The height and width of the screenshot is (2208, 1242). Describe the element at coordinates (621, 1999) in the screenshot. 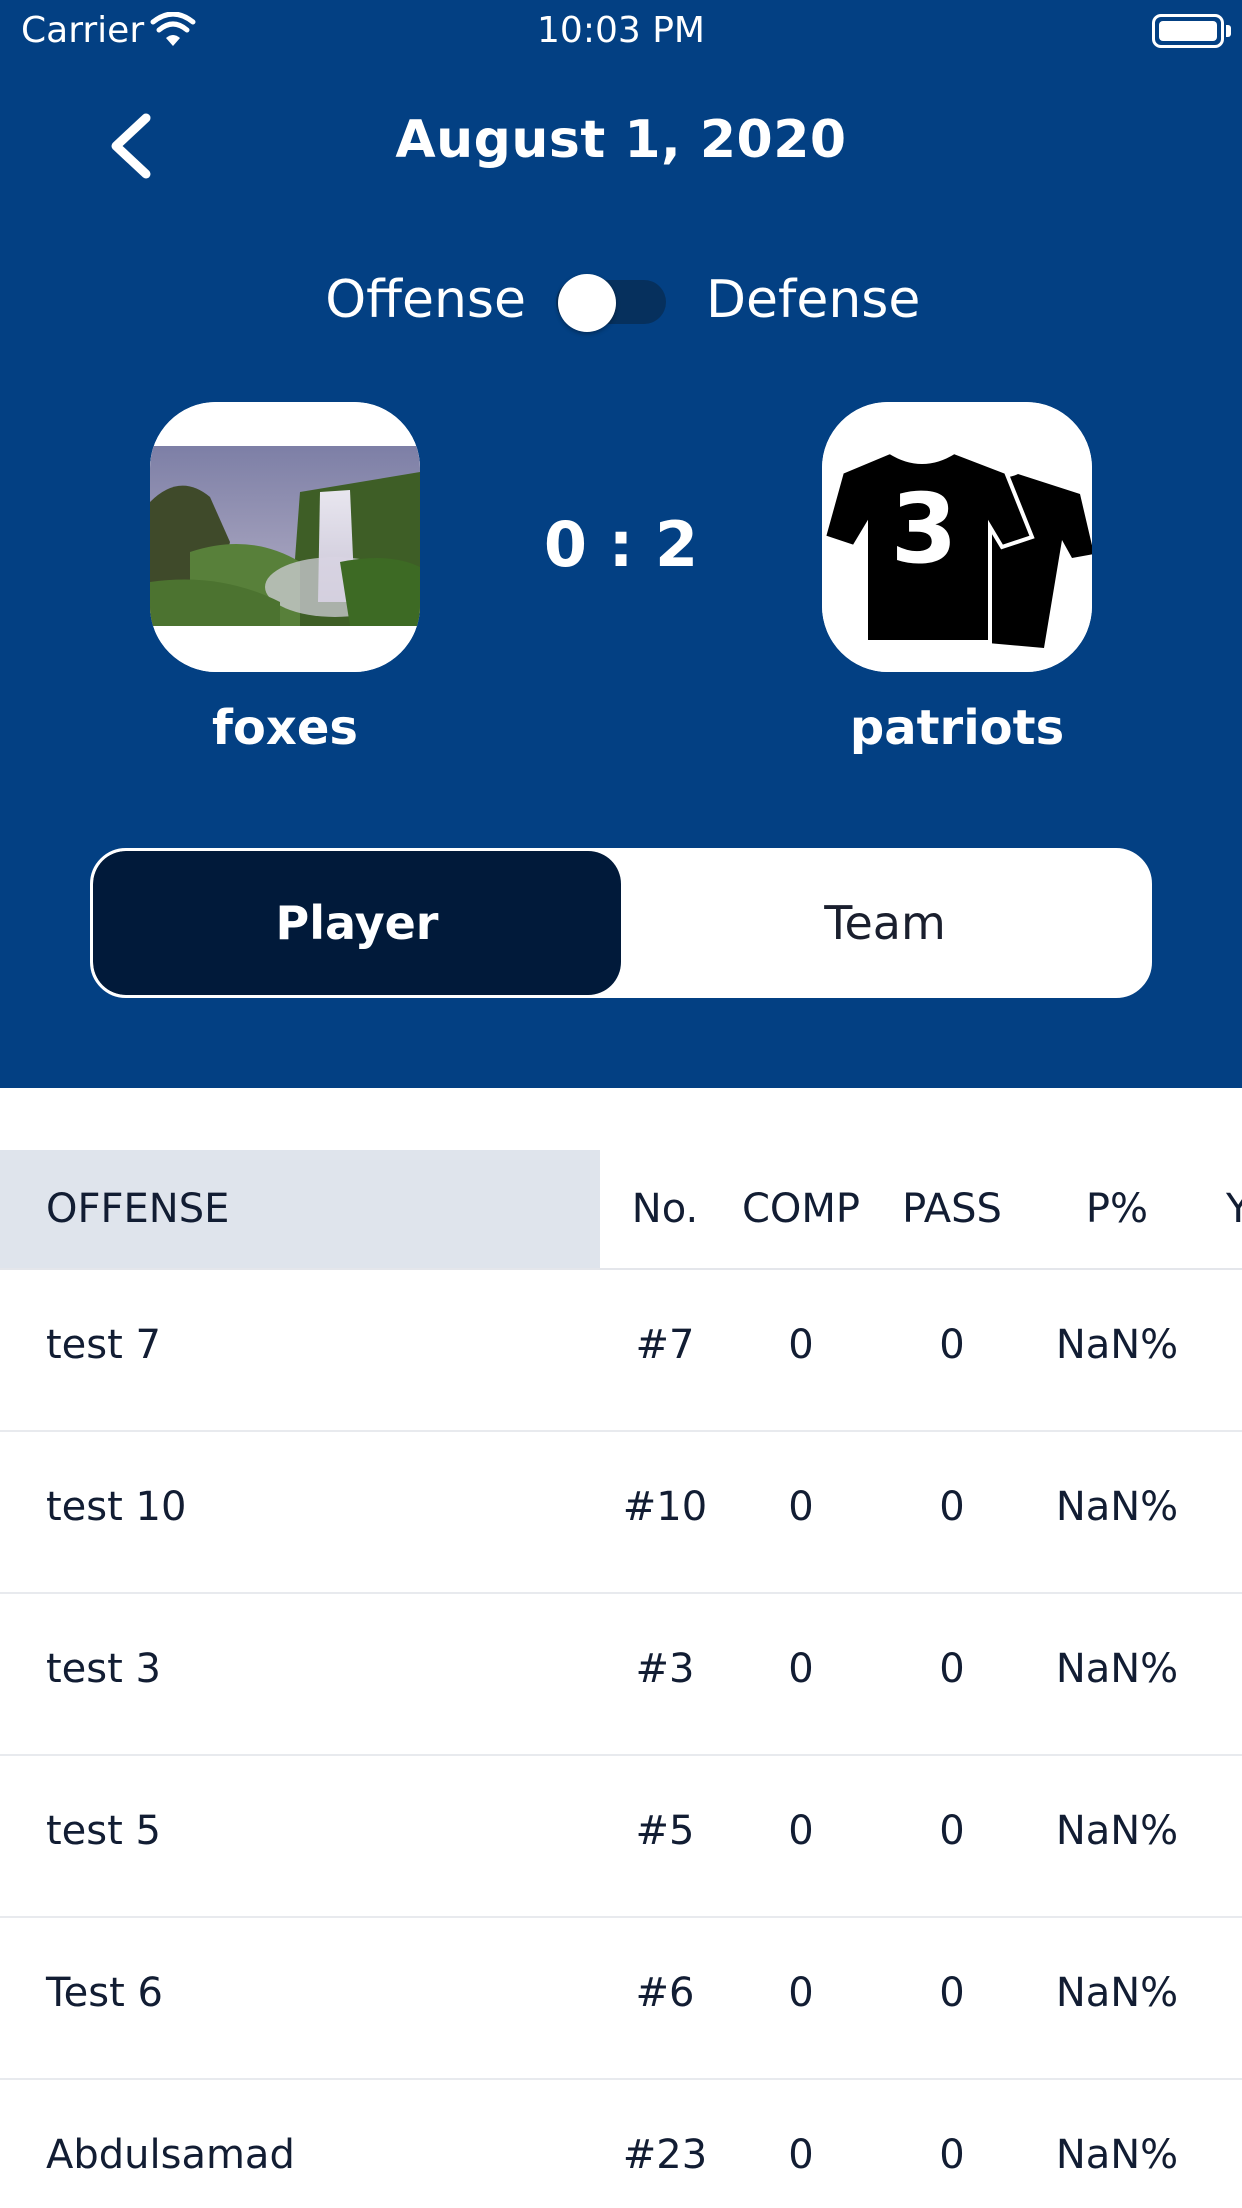

I see `table-row: Test 6 #6 0 0 NaN%` at that location.